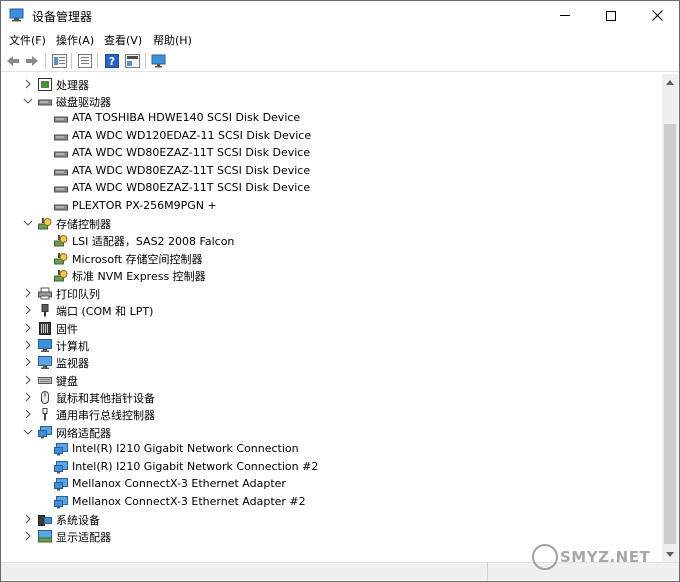 The width and height of the screenshot is (680, 582). What do you see at coordinates (331, 380) in the screenshot?
I see `tree-category-keyboards: 键盘` at bounding box center [331, 380].